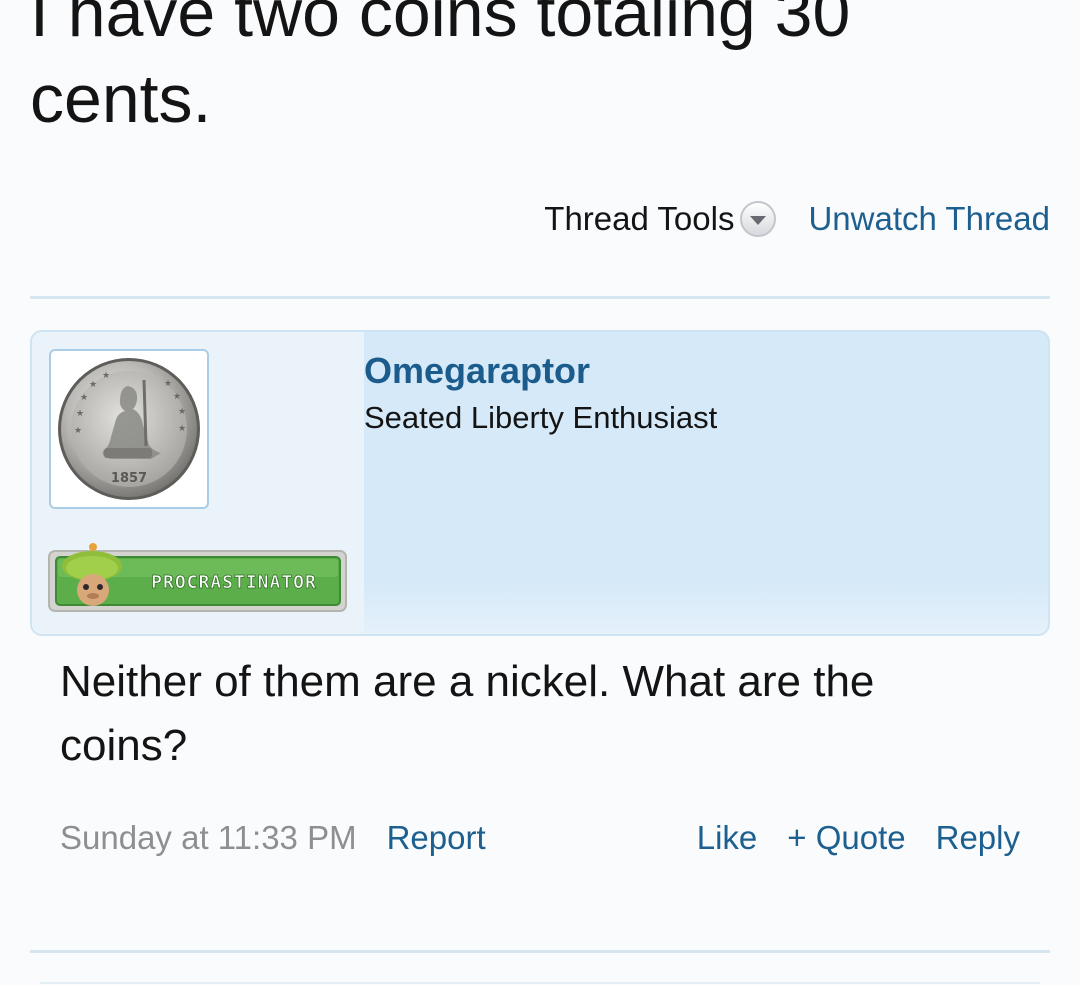 The image size is (1080, 985). I want to click on thread-tools-bar: Thread Tools Unwatch Thread, so click(797, 219).